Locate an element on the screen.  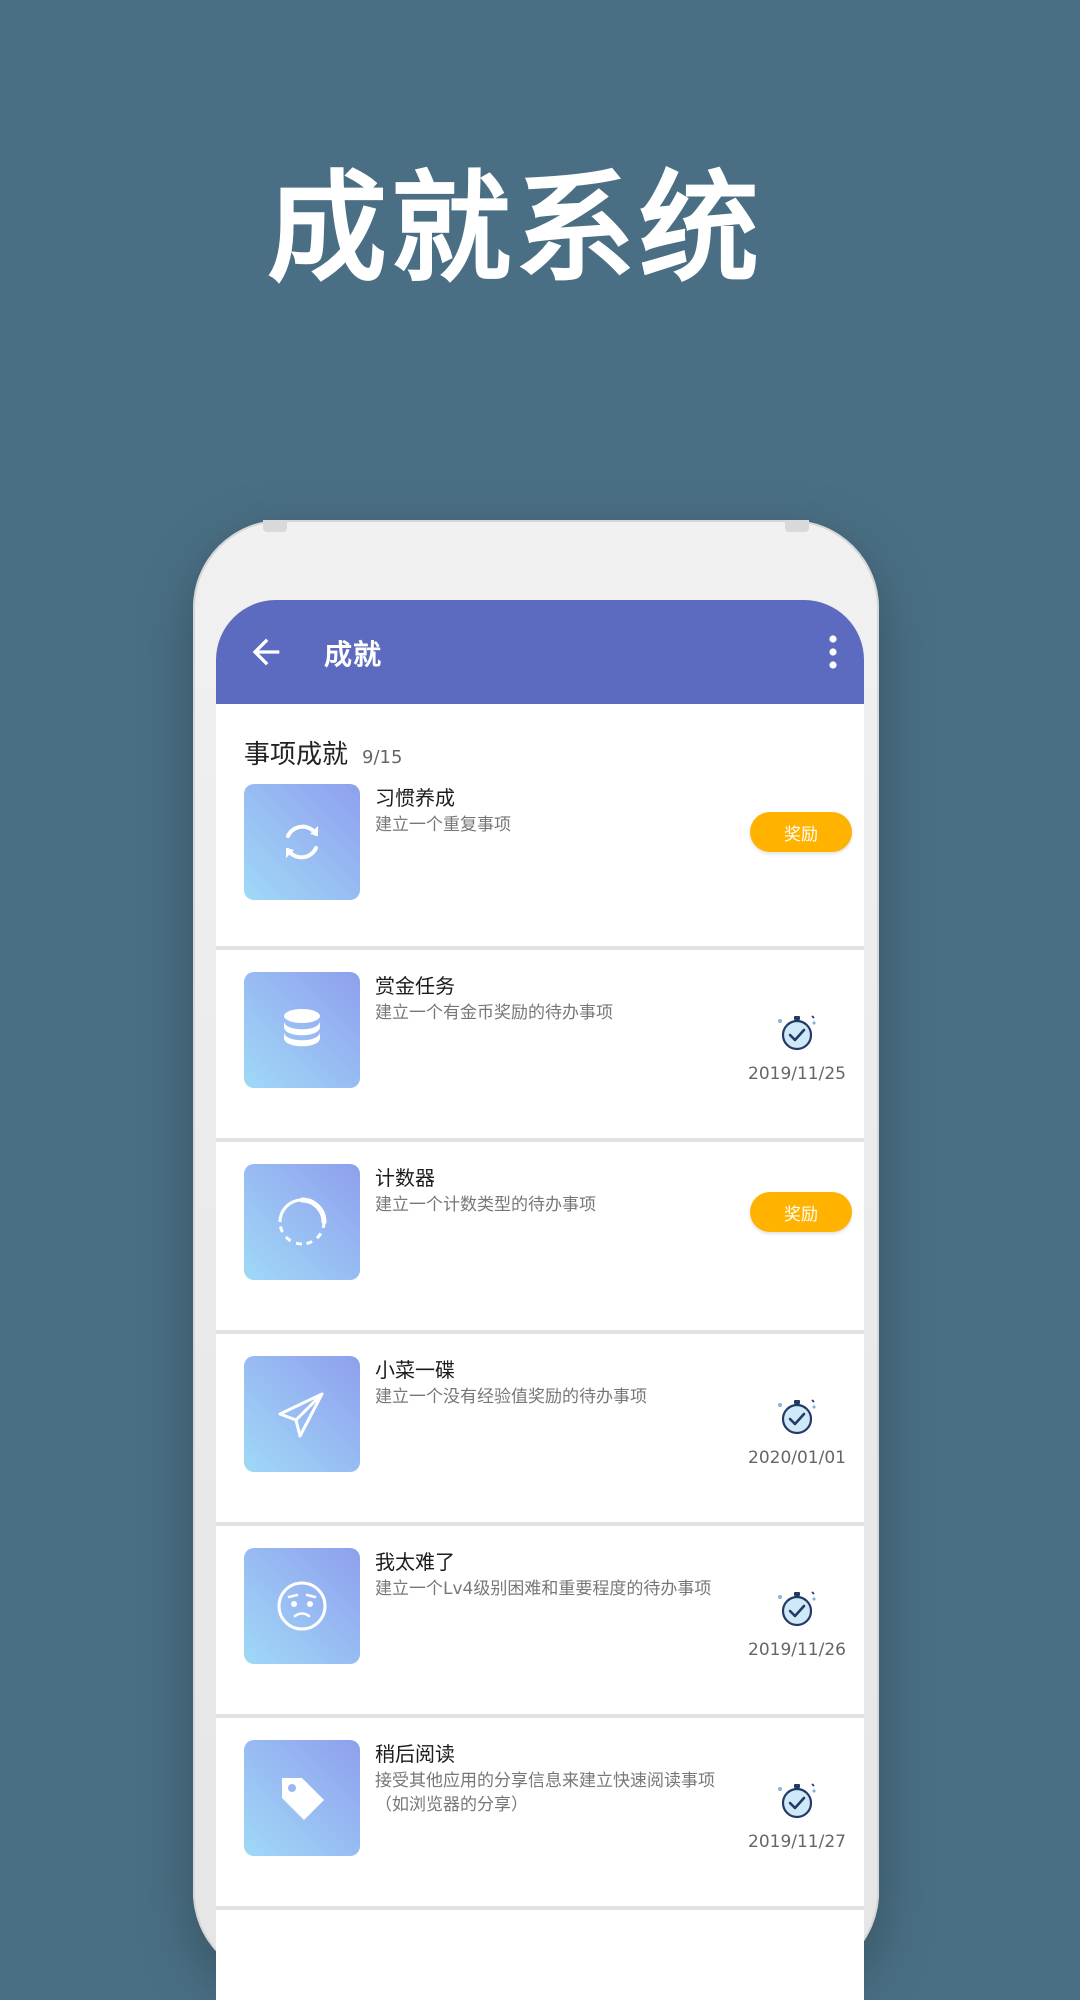
achievement-name: 赏金任务 is located at coordinates (415, 986).